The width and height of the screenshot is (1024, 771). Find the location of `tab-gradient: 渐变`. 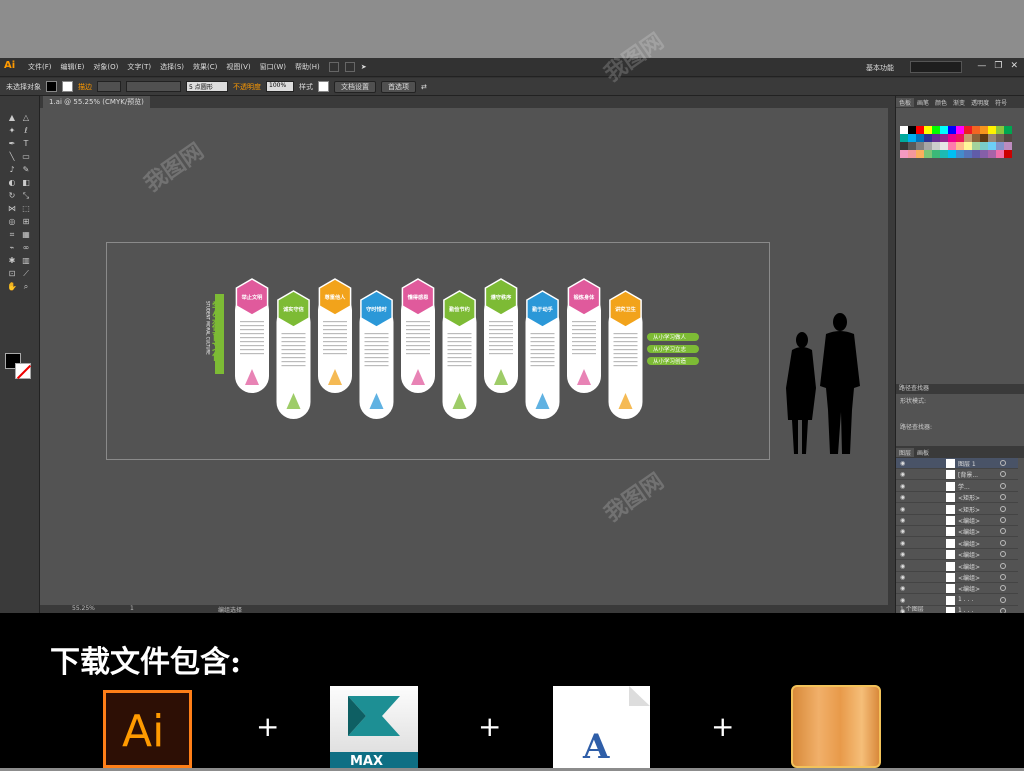

tab-gradient: 渐变 is located at coordinates (959, 102).